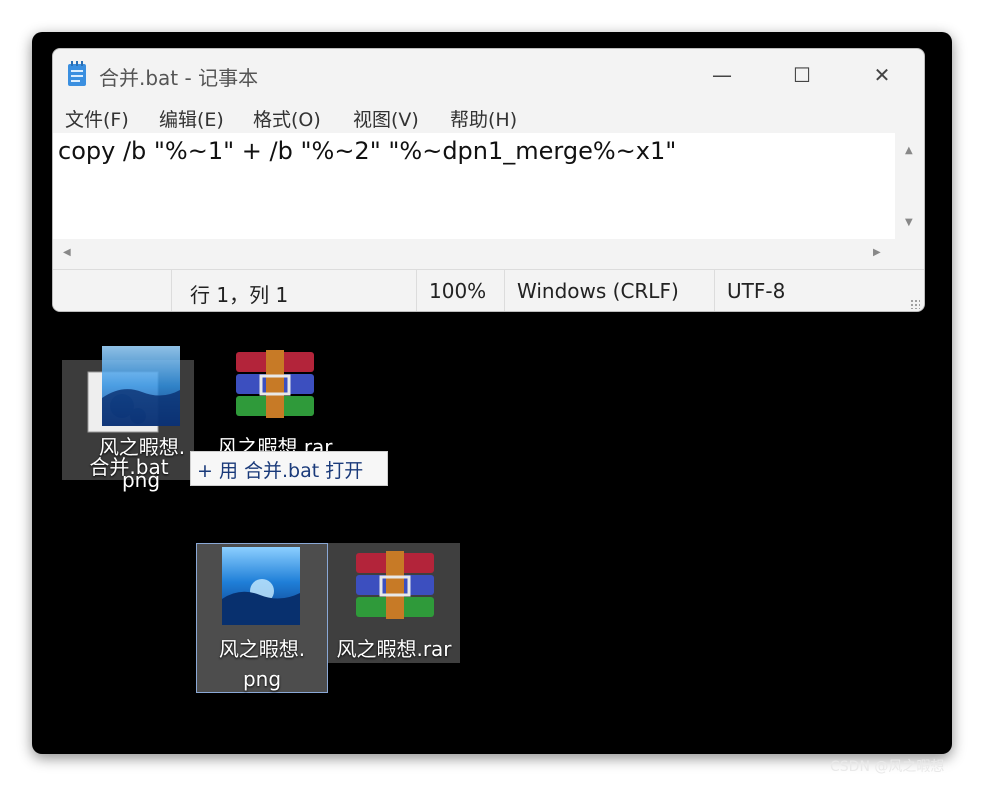  What do you see at coordinates (386, 118) in the screenshot?
I see `menu-view: 视图(V)` at bounding box center [386, 118].